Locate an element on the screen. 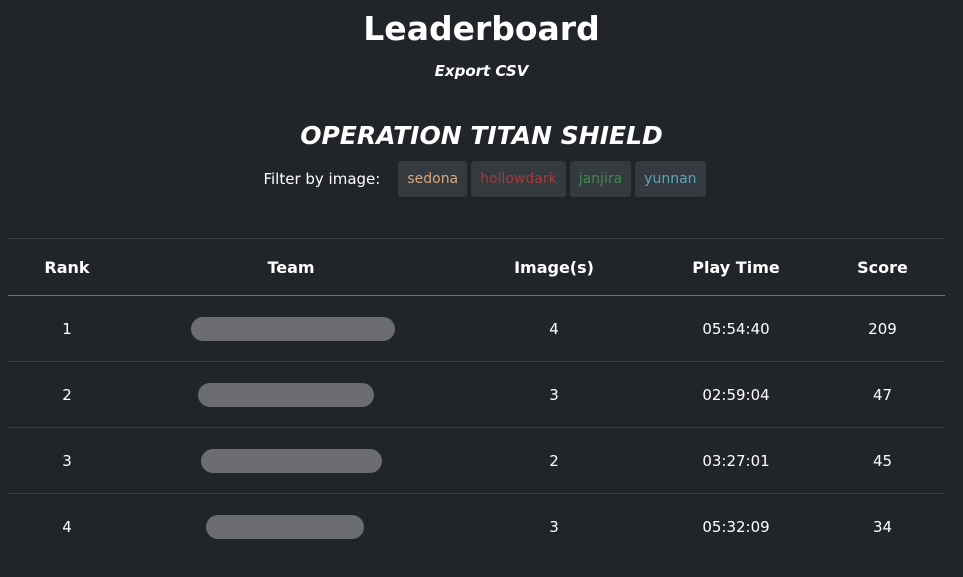 This screenshot has width=963, height=577. images-count-cell: 2 is located at coordinates (554, 460).